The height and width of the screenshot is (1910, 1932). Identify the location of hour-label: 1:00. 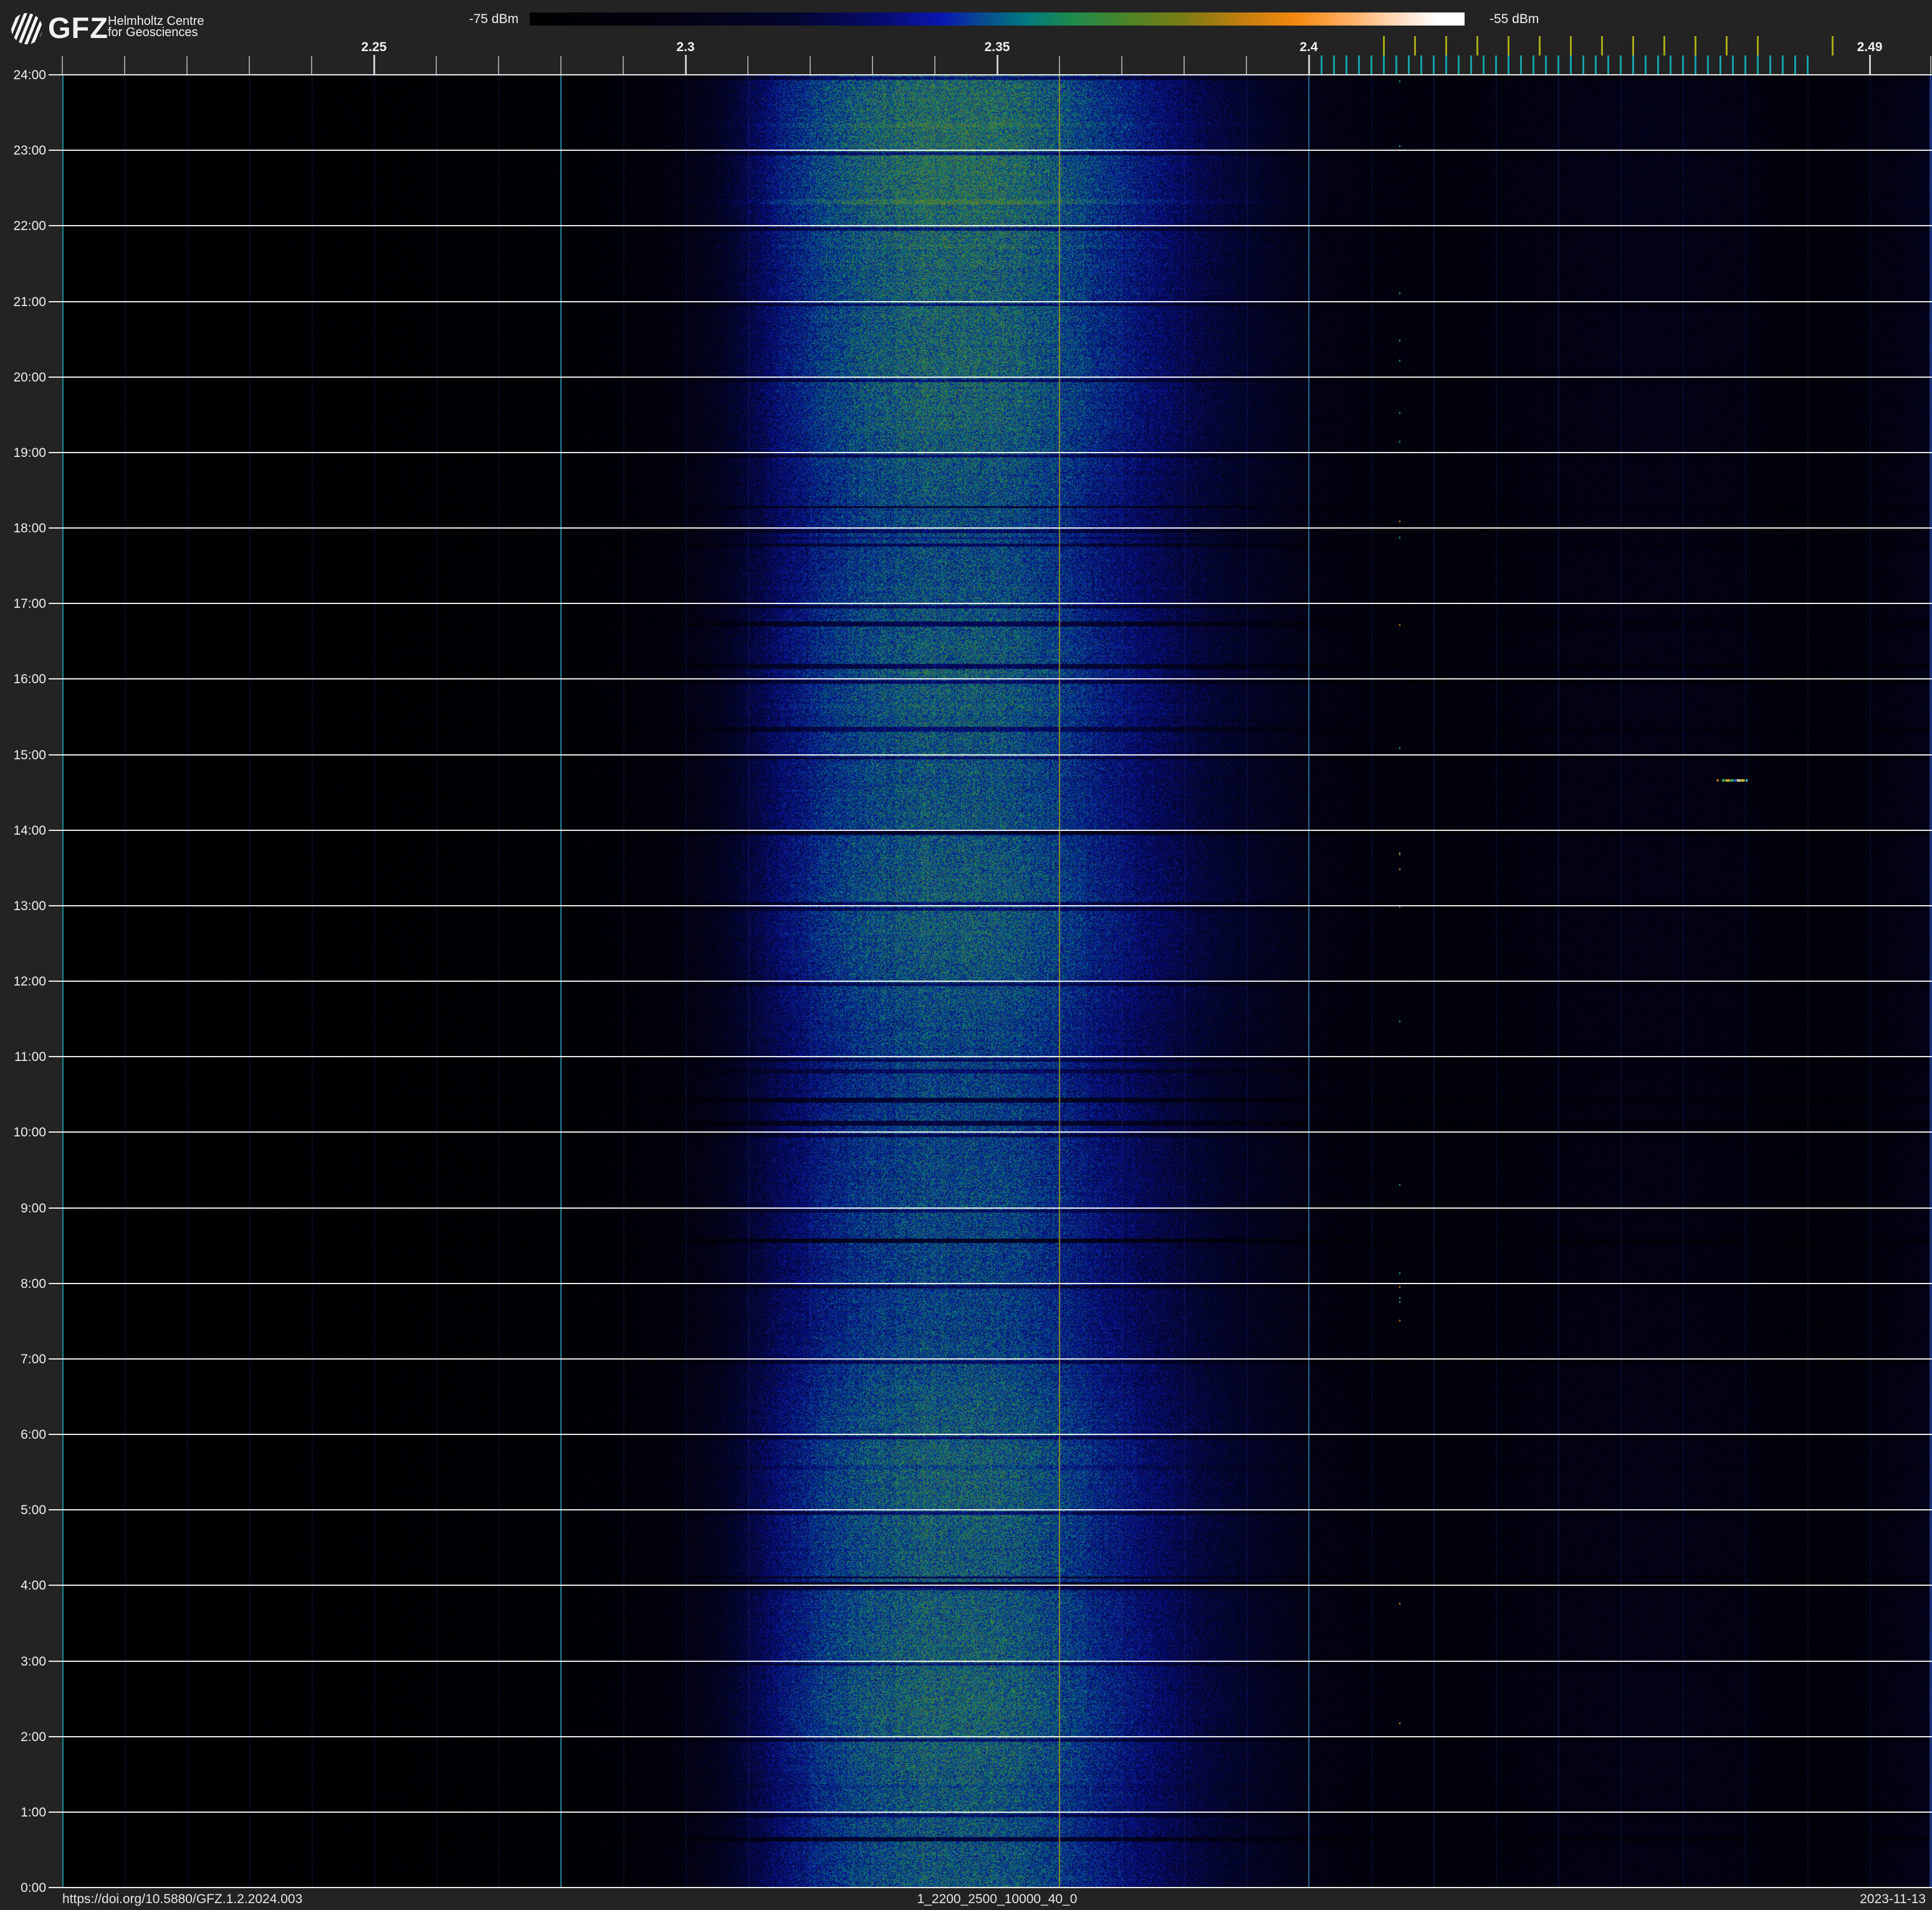
(33, 1812).